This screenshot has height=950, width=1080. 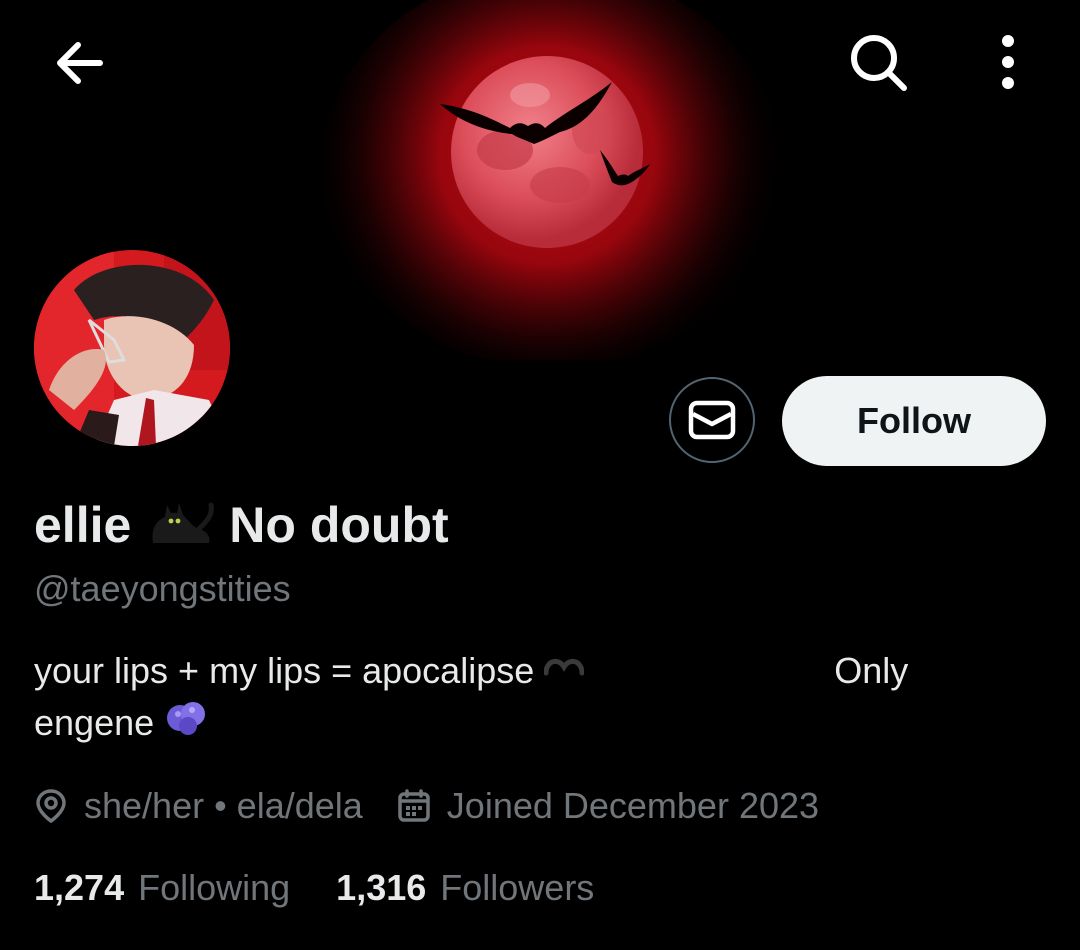 I want to click on display-name-end: No doubt, so click(x=339, y=525).